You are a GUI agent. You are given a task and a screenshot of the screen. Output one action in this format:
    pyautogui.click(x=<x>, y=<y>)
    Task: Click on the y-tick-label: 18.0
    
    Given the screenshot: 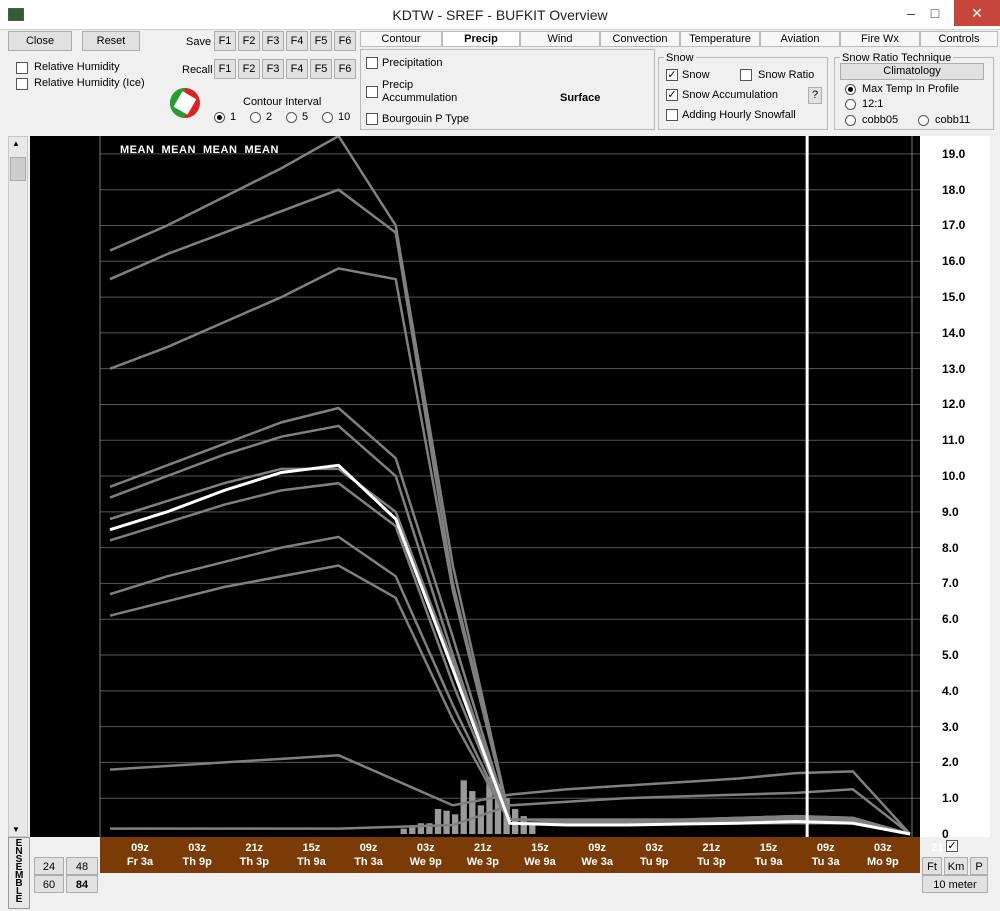 What is the action you would take?
    pyautogui.click(x=954, y=189)
    